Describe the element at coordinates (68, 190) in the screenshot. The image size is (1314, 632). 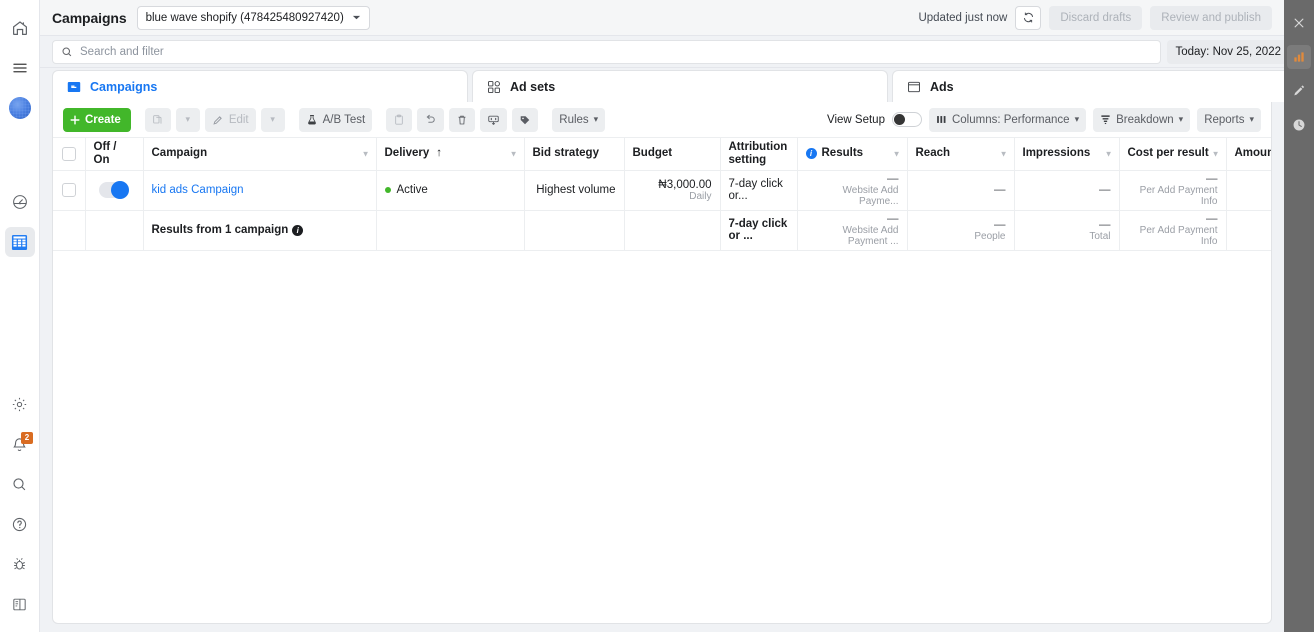
I see `row-checkbox` at that location.